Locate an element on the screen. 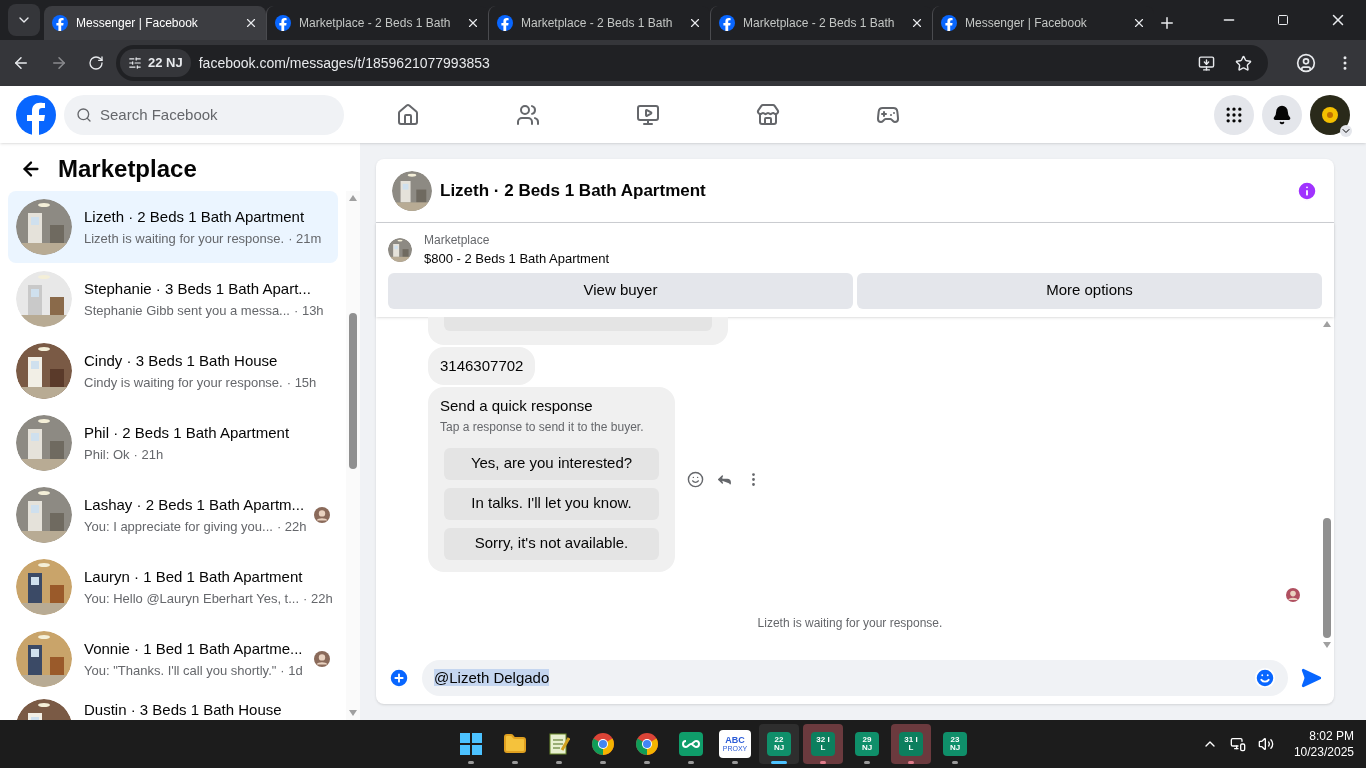 The width and height of the screenshot is (1366, 768). conversation-item: Lauryn · 1 Bed 1 Bath Apartment You: Hello @Lauryn Eberhart Yes, t... · 22h is located at coordinates (173, 587).